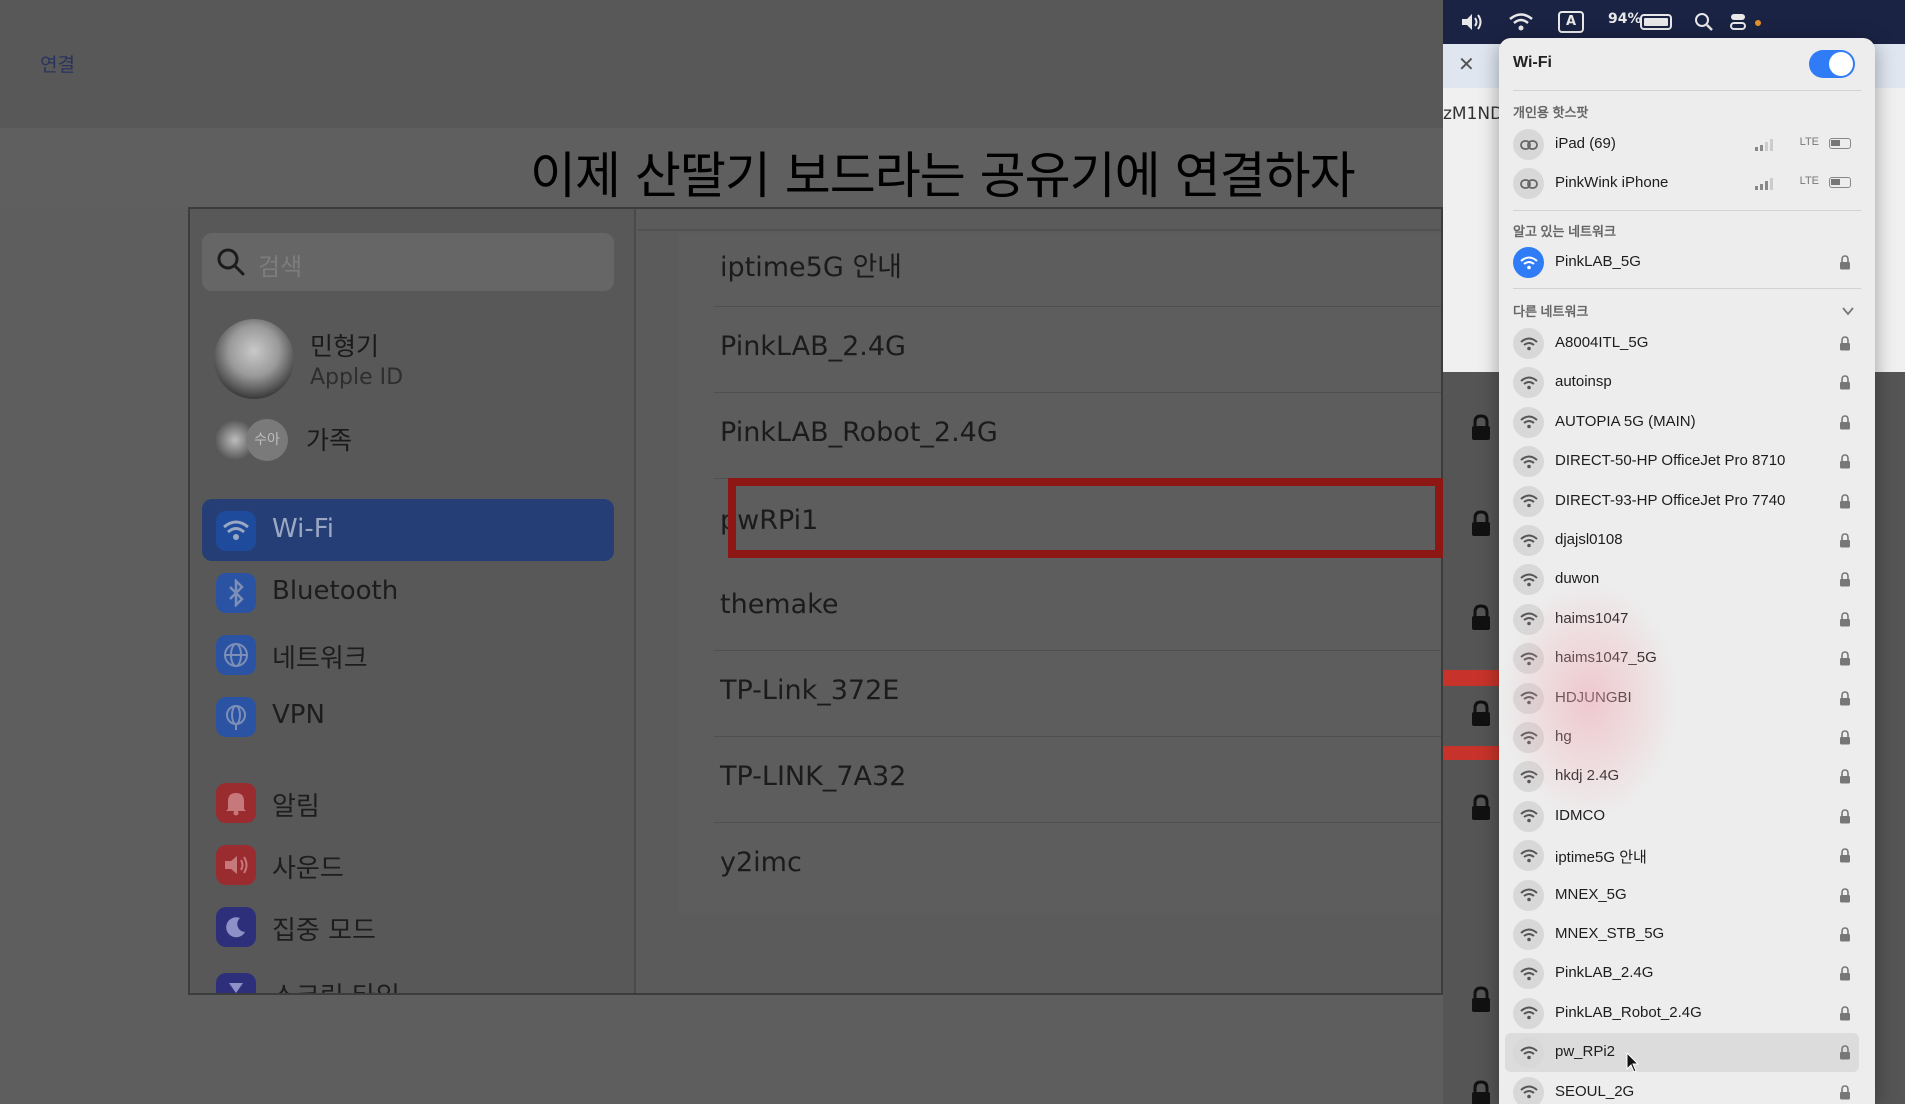  What do you see at coordinates (1682, 382) in the screenshot?
I see `other-network-row: autoinsp` at bounding box center [1682, 382].